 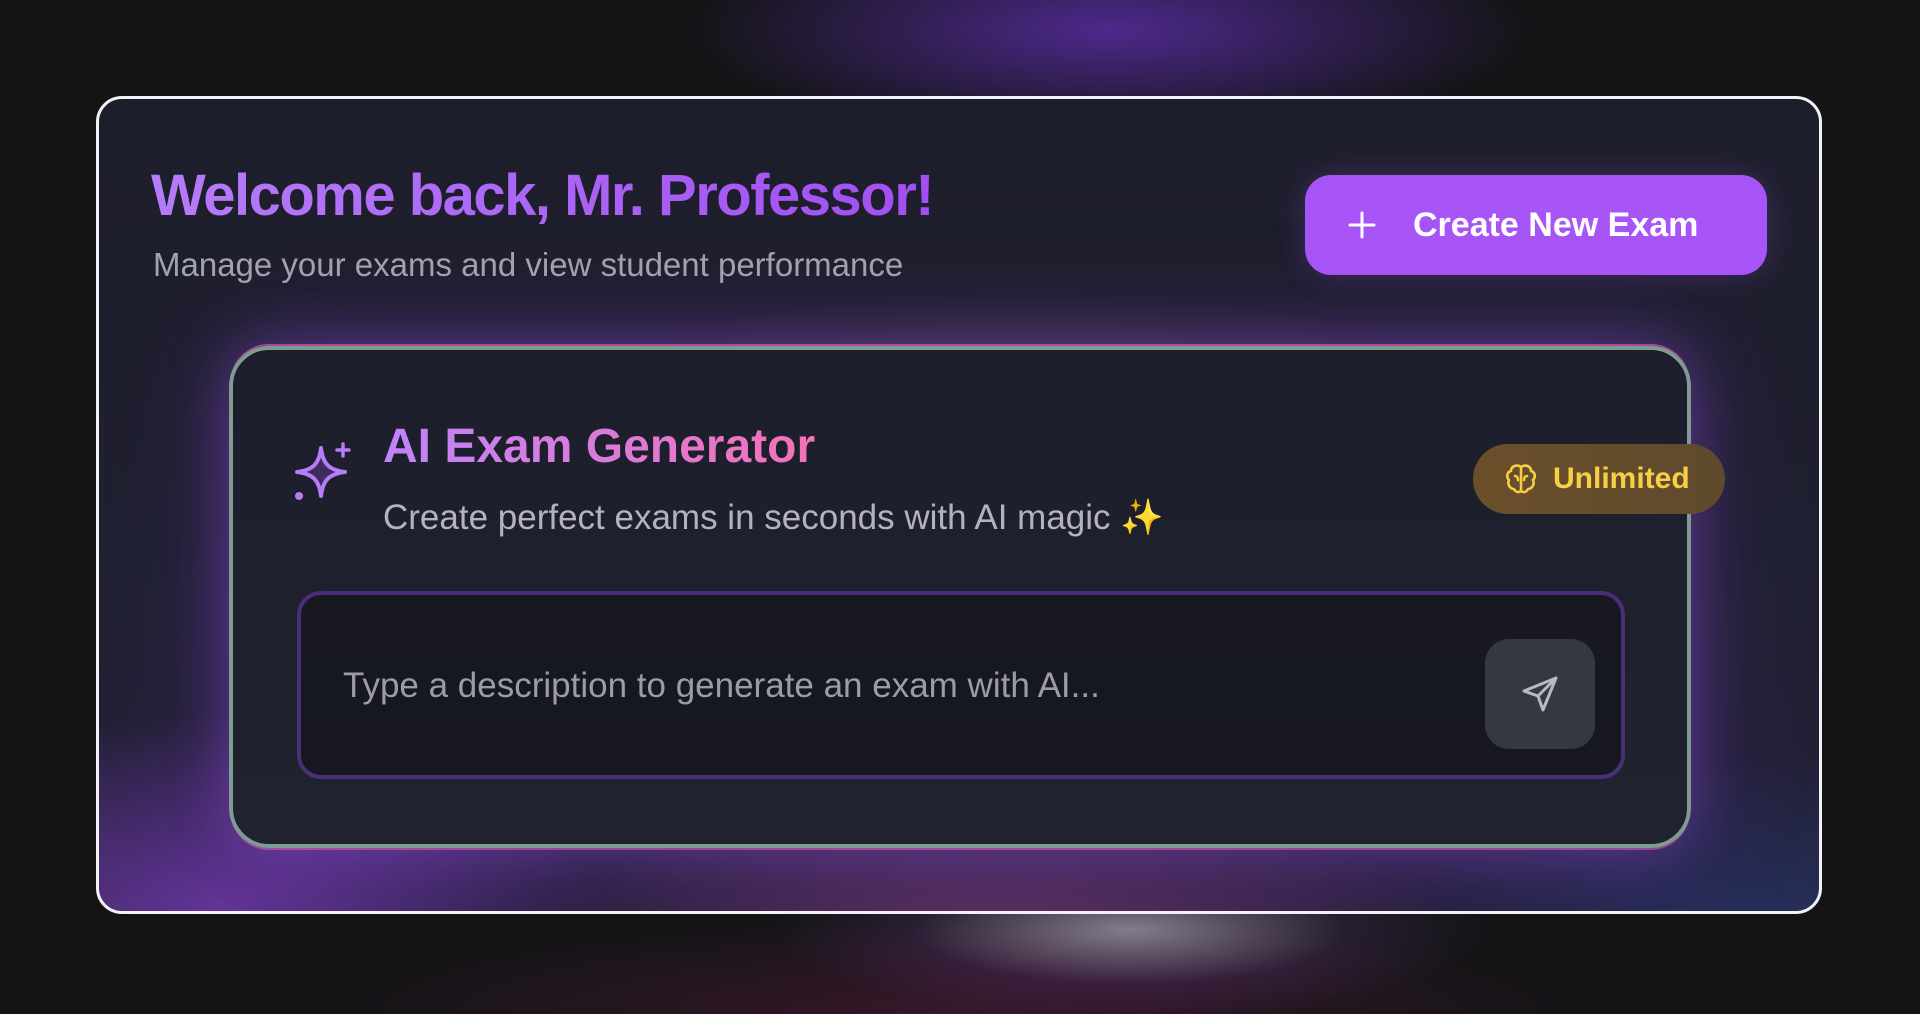 What do you see at coordinates (1521, 479) in the screenshot?
I see `brain-icon` at bounding box center [1521, 479].